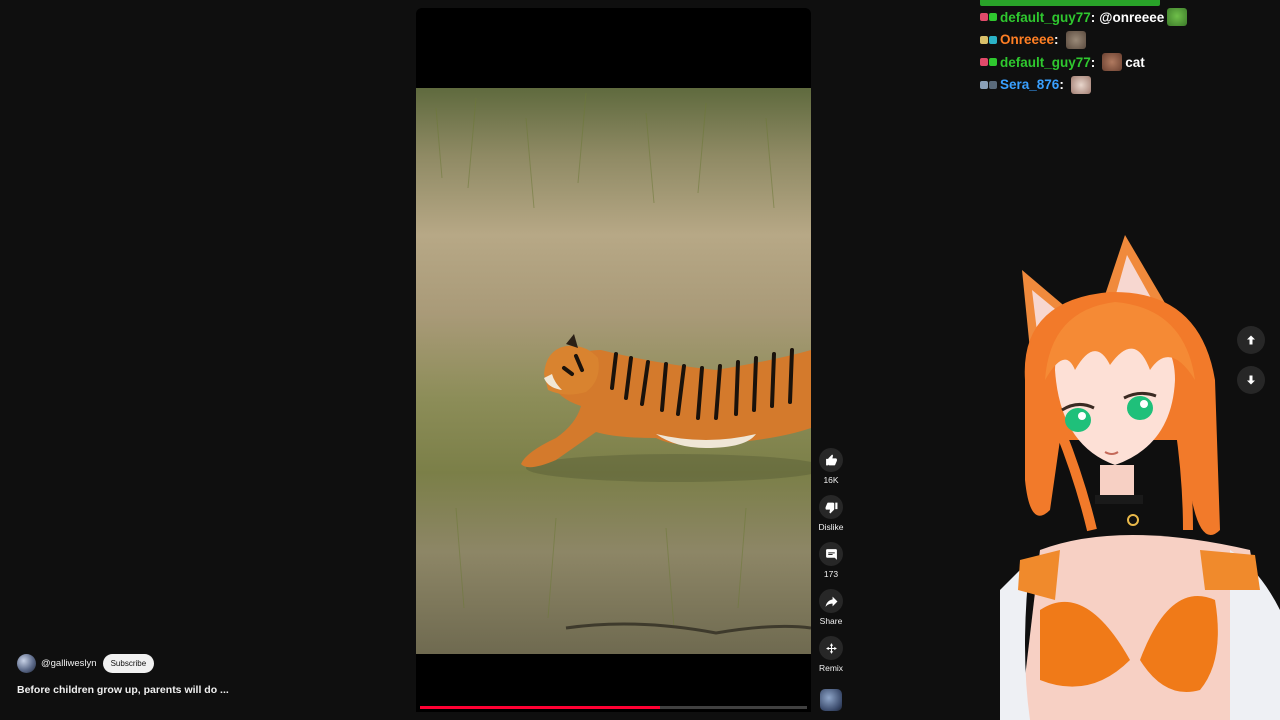 The width and height of the screenshot is (1280, 720). Describe the element at coordinates (26, 663) in the screenshot. I see `channel-avatar` at that location.